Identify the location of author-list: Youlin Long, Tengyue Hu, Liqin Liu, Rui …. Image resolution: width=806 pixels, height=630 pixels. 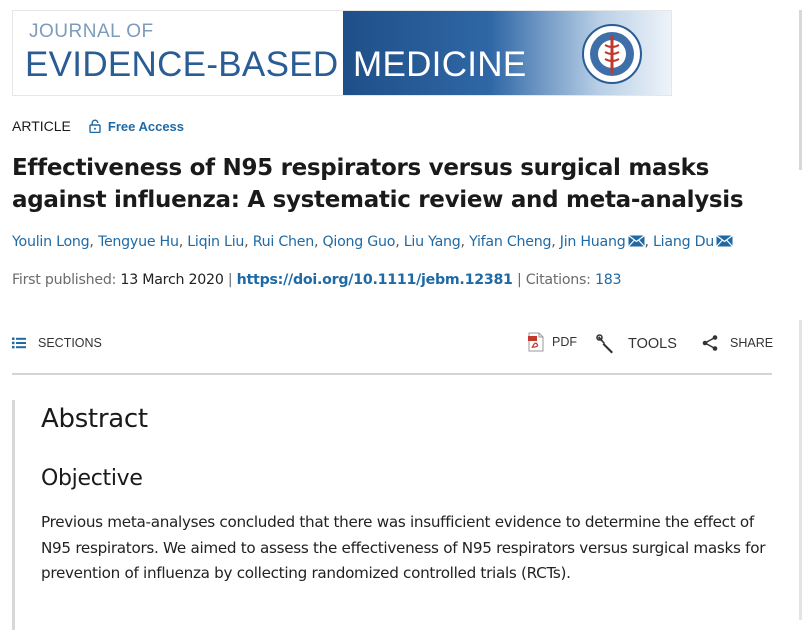
(402, 242).